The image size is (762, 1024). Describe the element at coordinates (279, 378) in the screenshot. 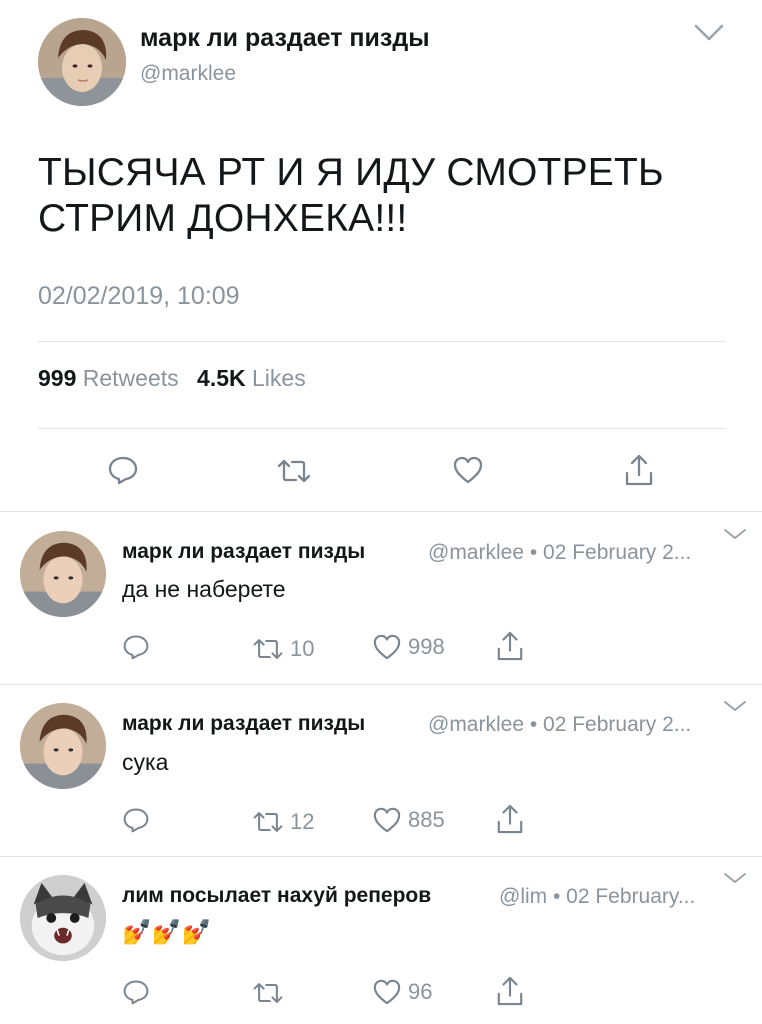

I see `likes-label: Likes` at that location.